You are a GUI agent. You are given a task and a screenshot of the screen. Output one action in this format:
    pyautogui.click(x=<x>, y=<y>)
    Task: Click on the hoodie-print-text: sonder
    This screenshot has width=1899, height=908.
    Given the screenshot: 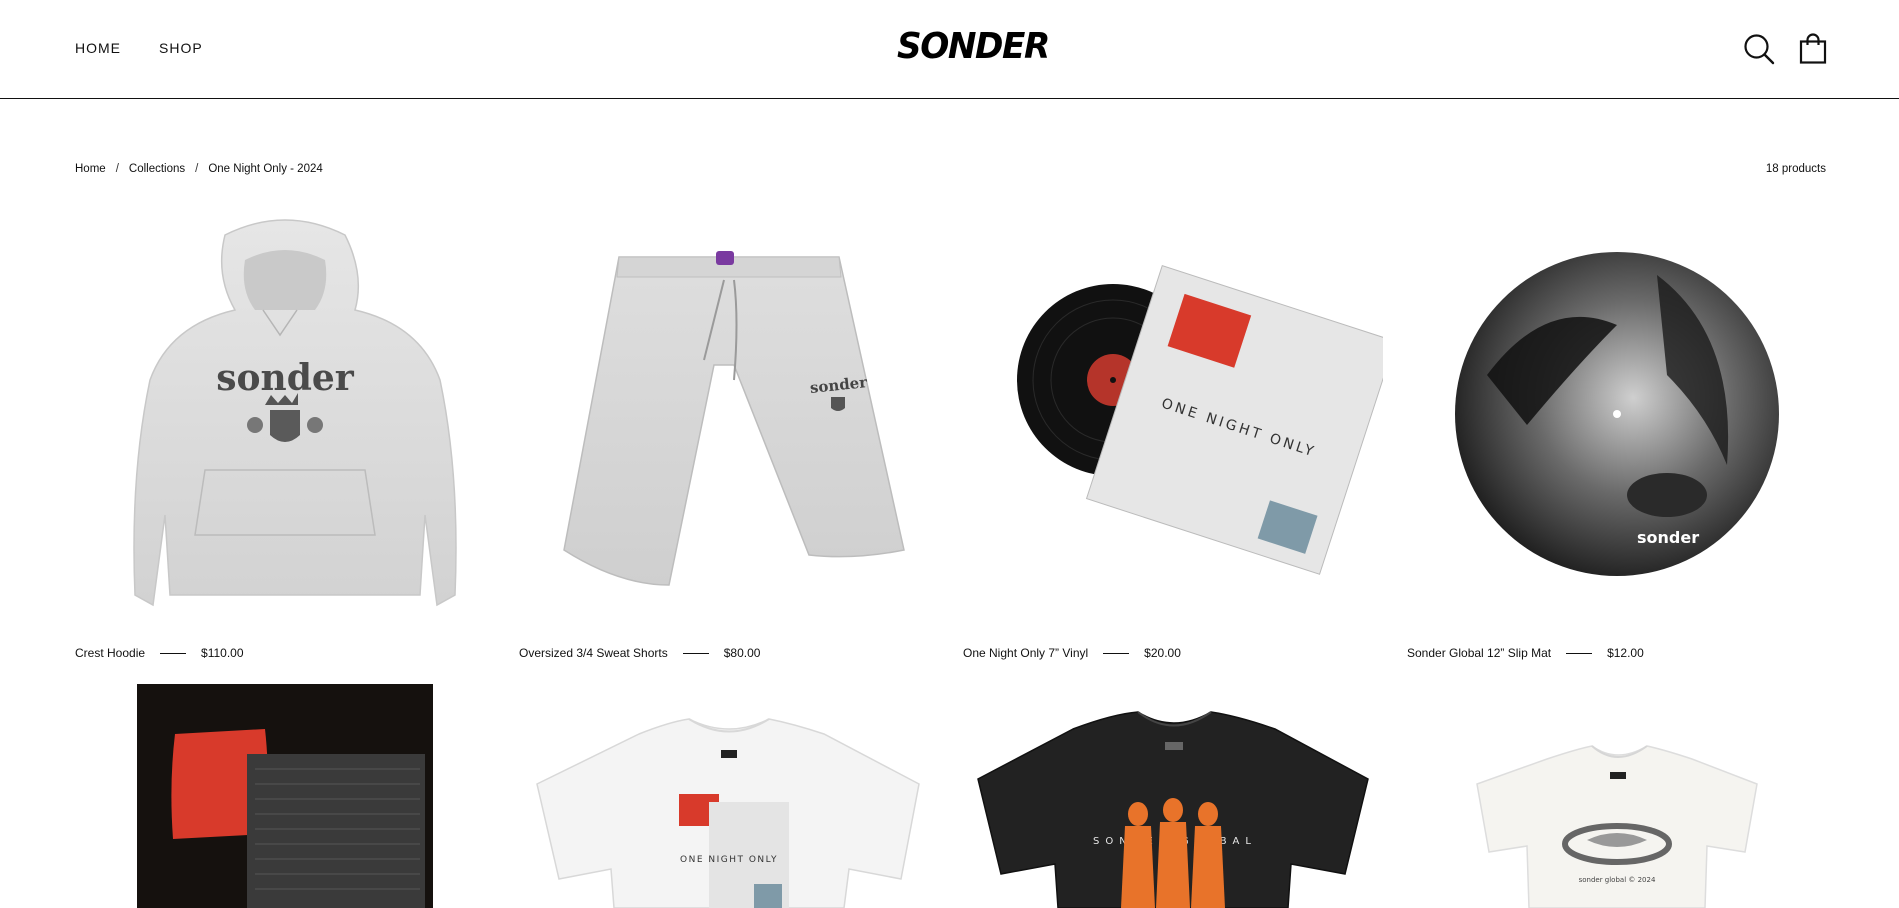 What is the action you would take?
    pyautogui.click(x=285, y=378)
    